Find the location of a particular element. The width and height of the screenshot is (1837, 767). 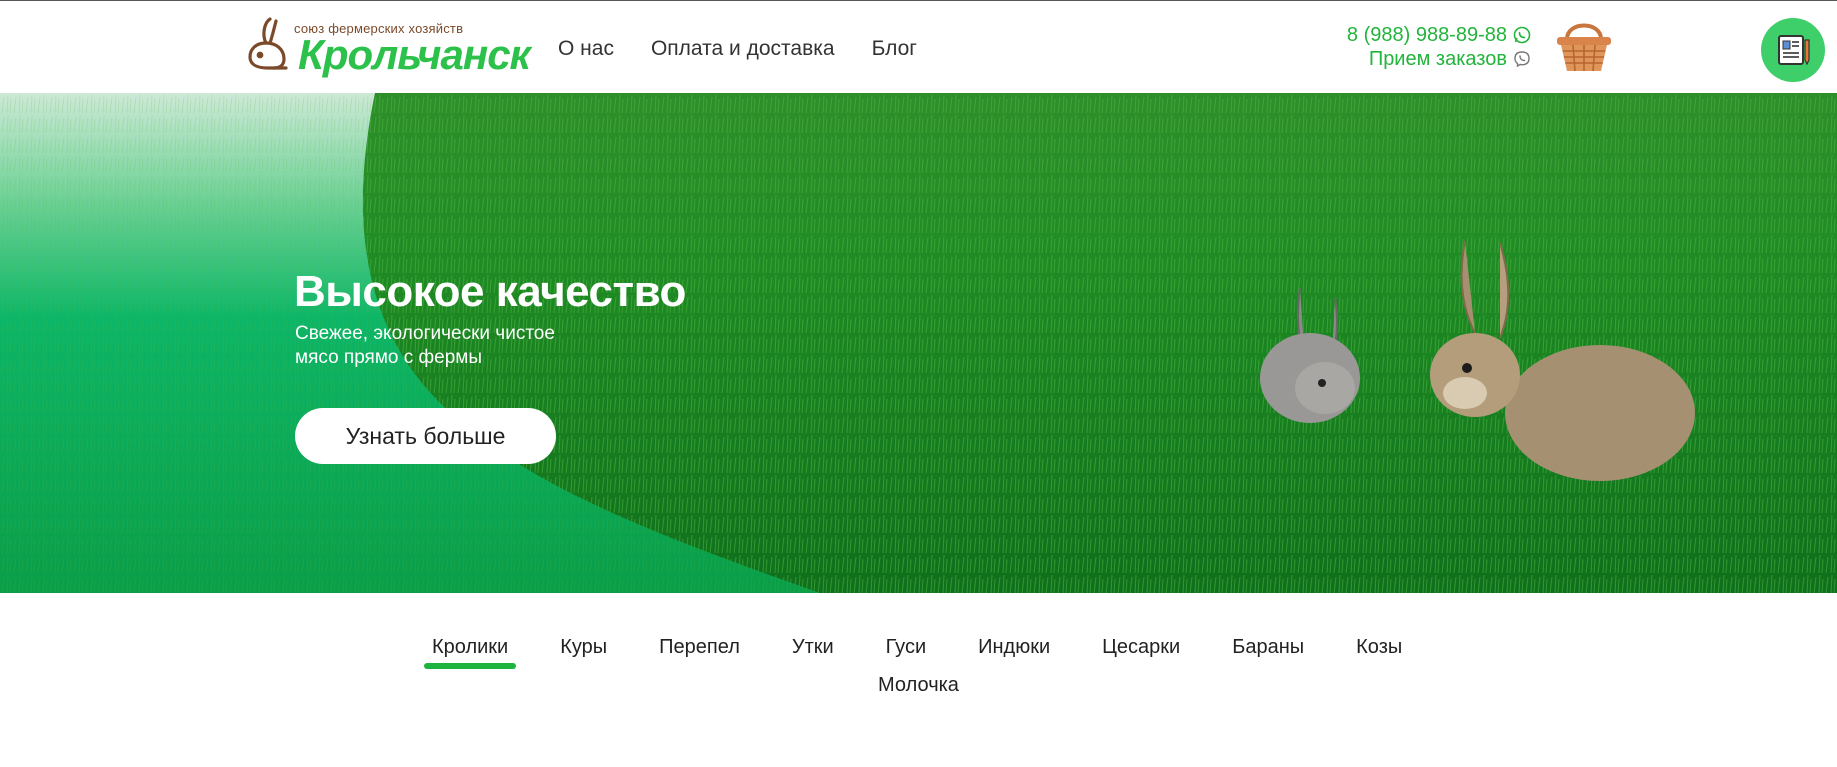

tab-guinea-fowl: Цесарки is located at coordinates (1141, 647).